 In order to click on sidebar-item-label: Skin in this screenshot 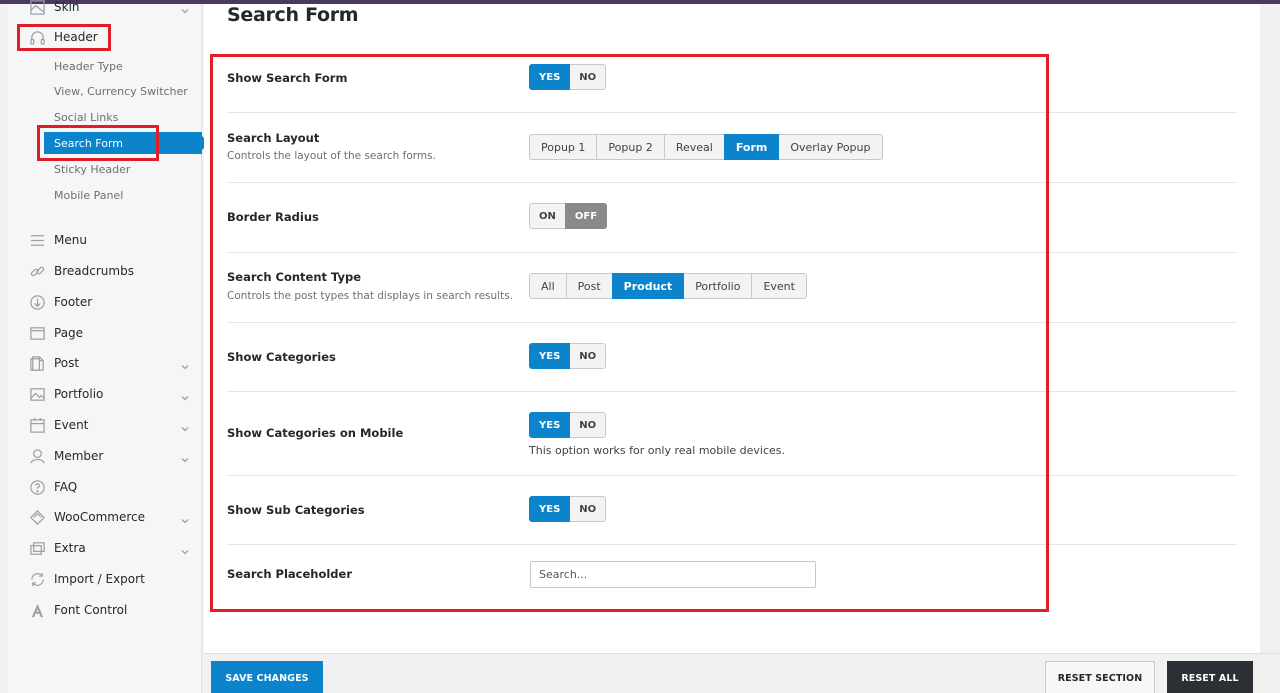, I will do `click(67, 7)`.